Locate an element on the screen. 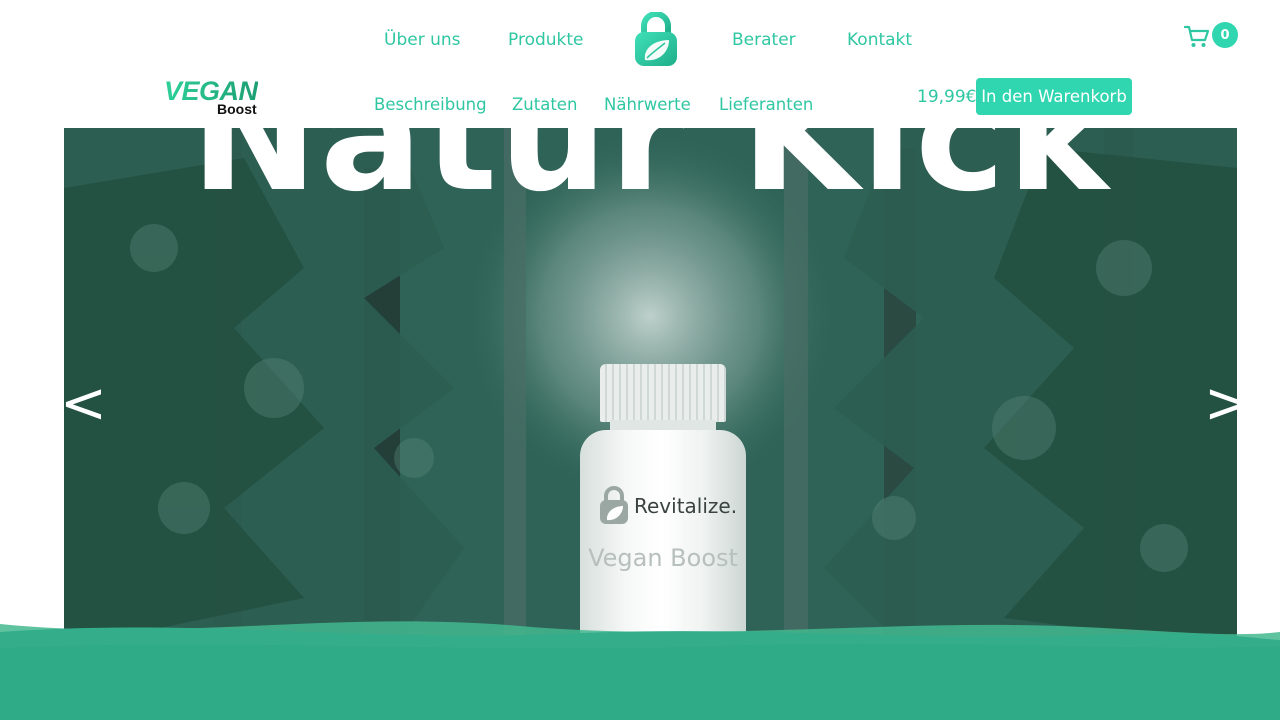  subnav-link-lieferanten: Lieferanten is located at coordinates (766, 104).